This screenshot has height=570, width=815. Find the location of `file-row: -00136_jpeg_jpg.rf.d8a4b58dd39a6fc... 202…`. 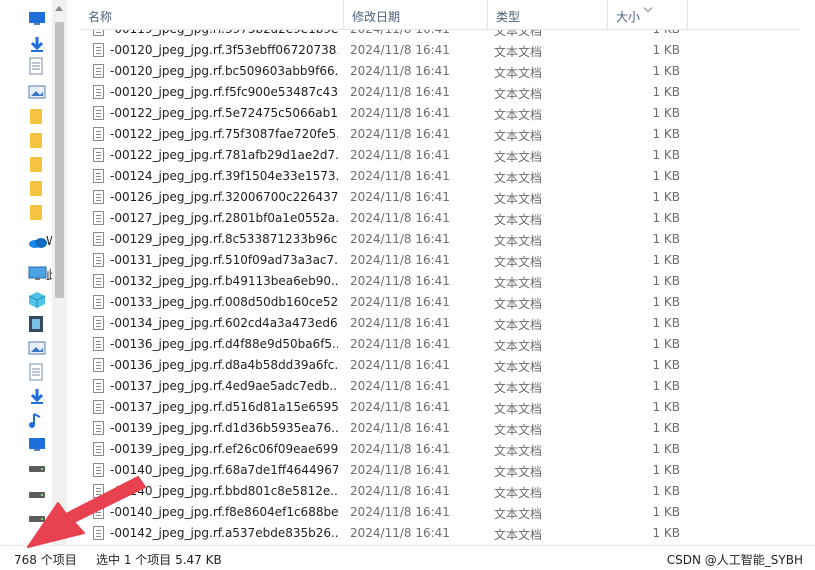

file-row: -00136_jpeg_jpg.rf.d8a4b58dd39a6fc... 202… is located at coordinates (447, 365).